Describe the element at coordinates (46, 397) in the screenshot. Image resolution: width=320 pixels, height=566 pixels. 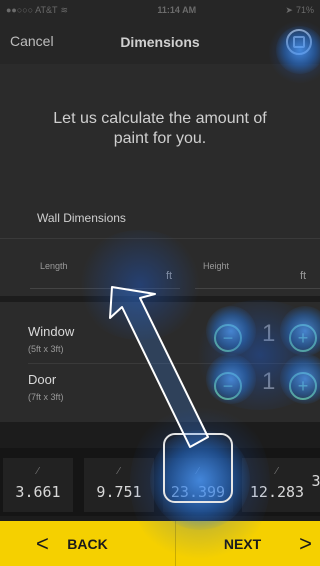
I see `opening-size: (7ft x 3ft)` at that location.